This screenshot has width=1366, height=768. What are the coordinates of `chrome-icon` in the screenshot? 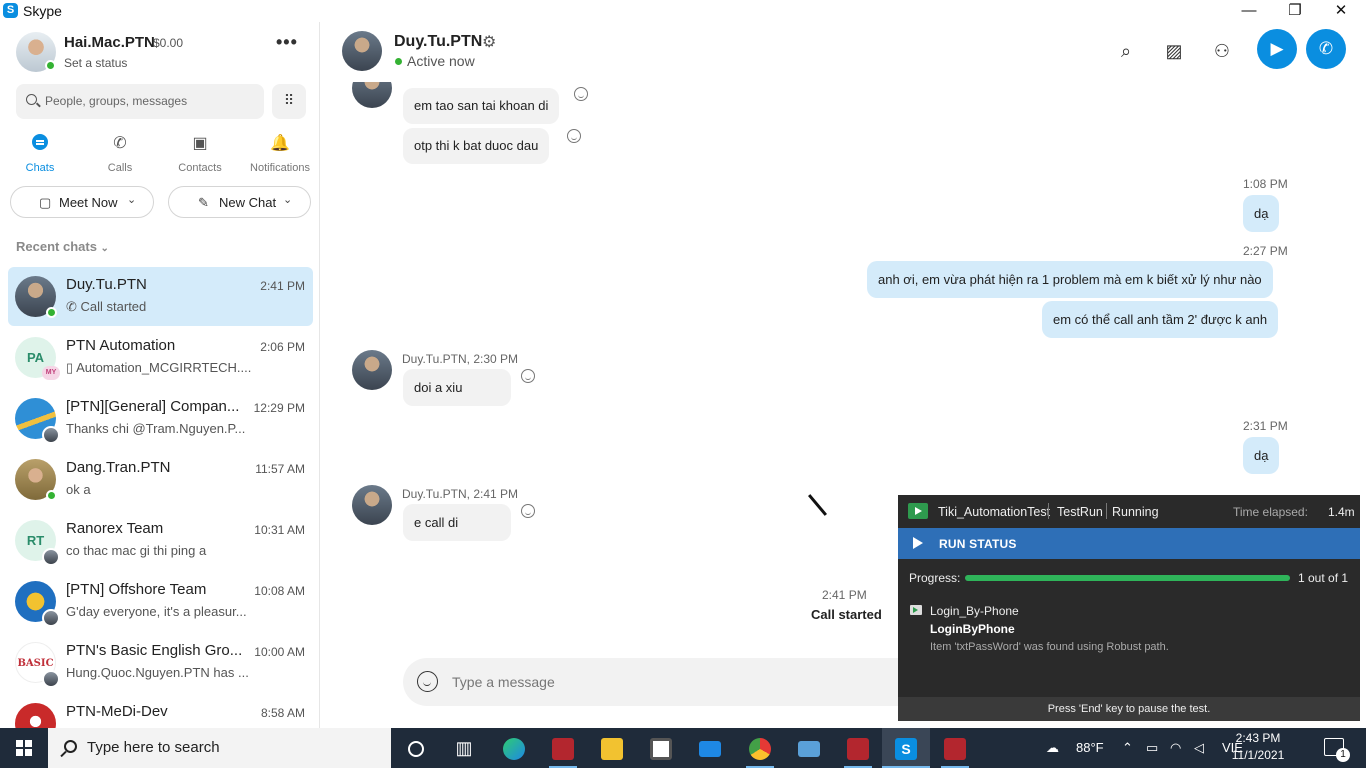 It's located at (760, 748).